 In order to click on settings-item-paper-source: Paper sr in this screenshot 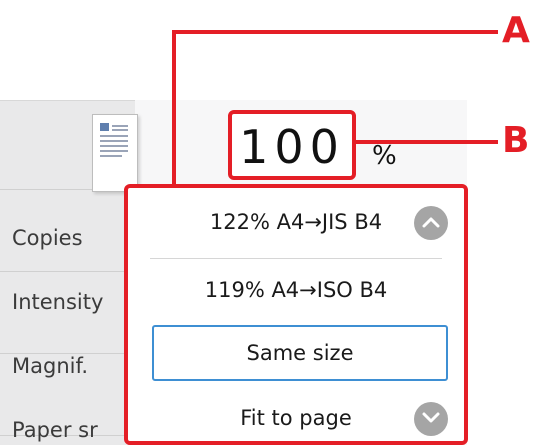, I will do `click(55, 430)`.